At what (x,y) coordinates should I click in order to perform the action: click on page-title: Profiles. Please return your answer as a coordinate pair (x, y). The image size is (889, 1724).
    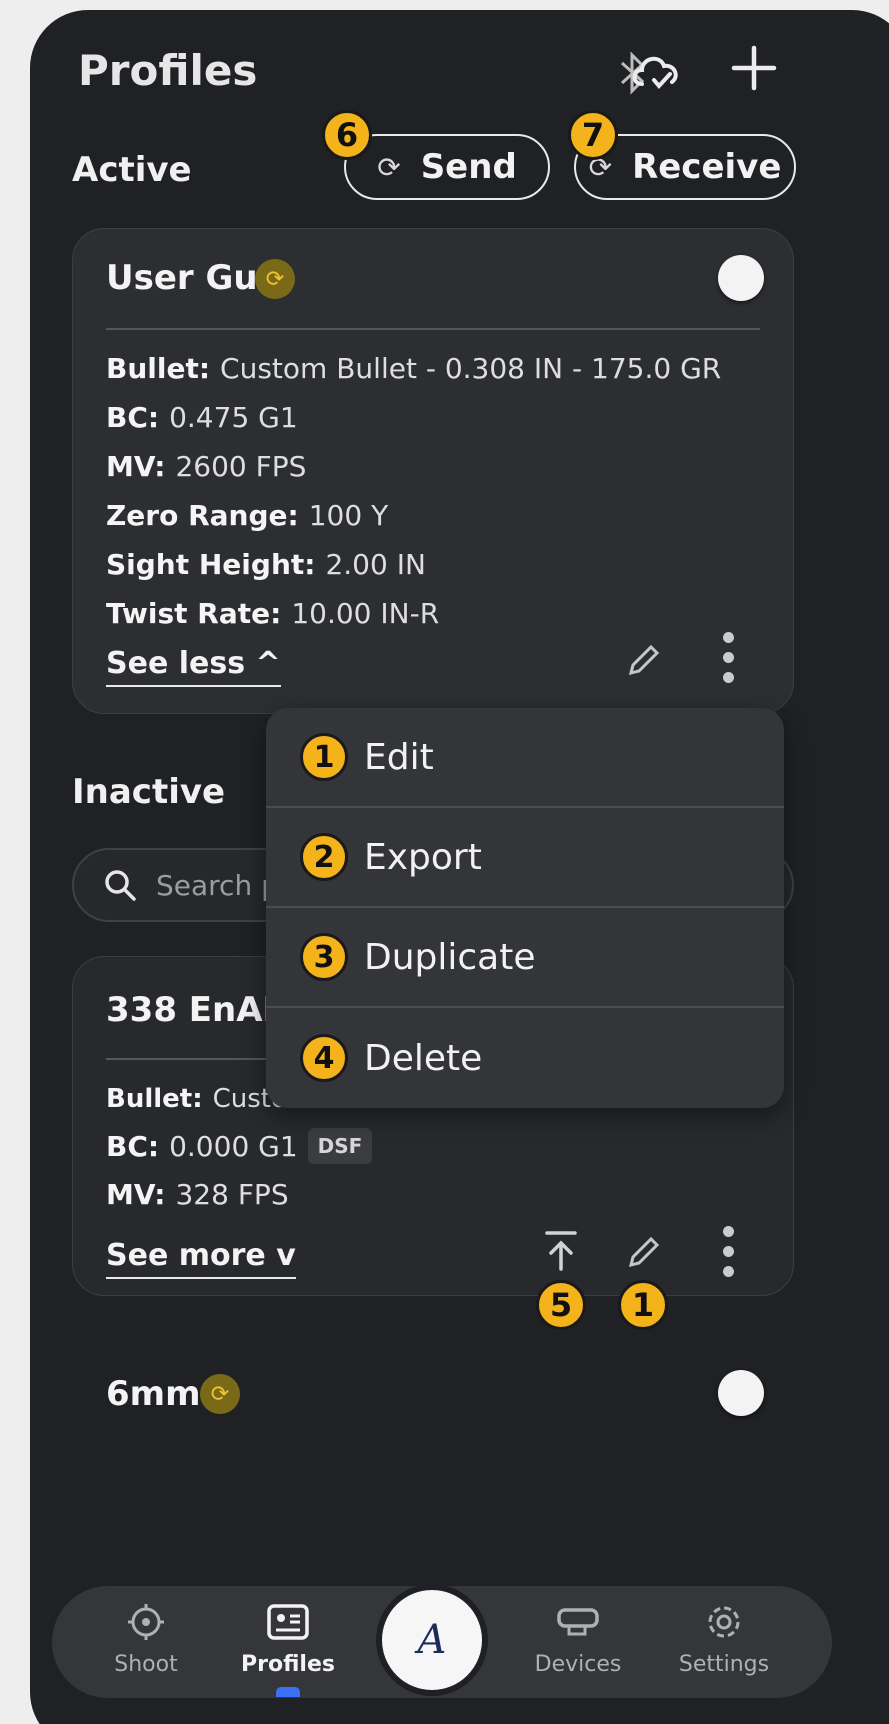
    Looking at the image, I should click on (168, 70).